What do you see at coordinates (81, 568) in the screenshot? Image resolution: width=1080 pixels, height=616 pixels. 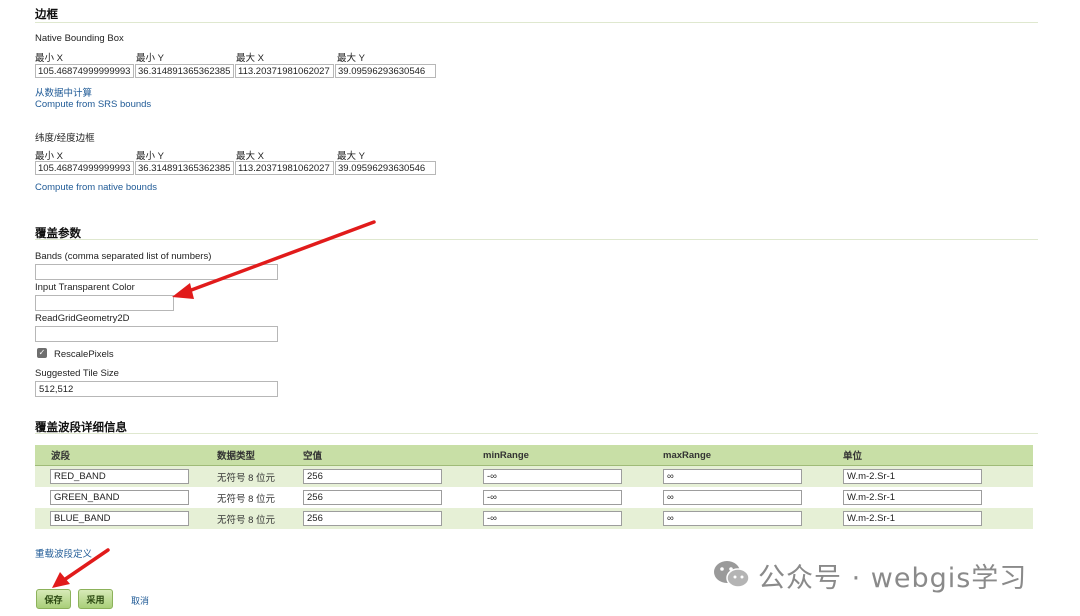 I see `arrow-to-save-button-icon` at bounding box center [81, 568].